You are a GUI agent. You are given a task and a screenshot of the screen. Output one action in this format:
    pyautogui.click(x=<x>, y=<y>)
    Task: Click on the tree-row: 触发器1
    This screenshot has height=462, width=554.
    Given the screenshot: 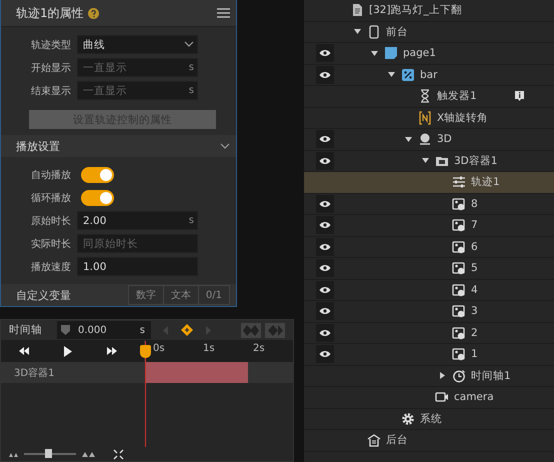 What is the action you would take?
    pyautogui.click(x=429, y=97)
    